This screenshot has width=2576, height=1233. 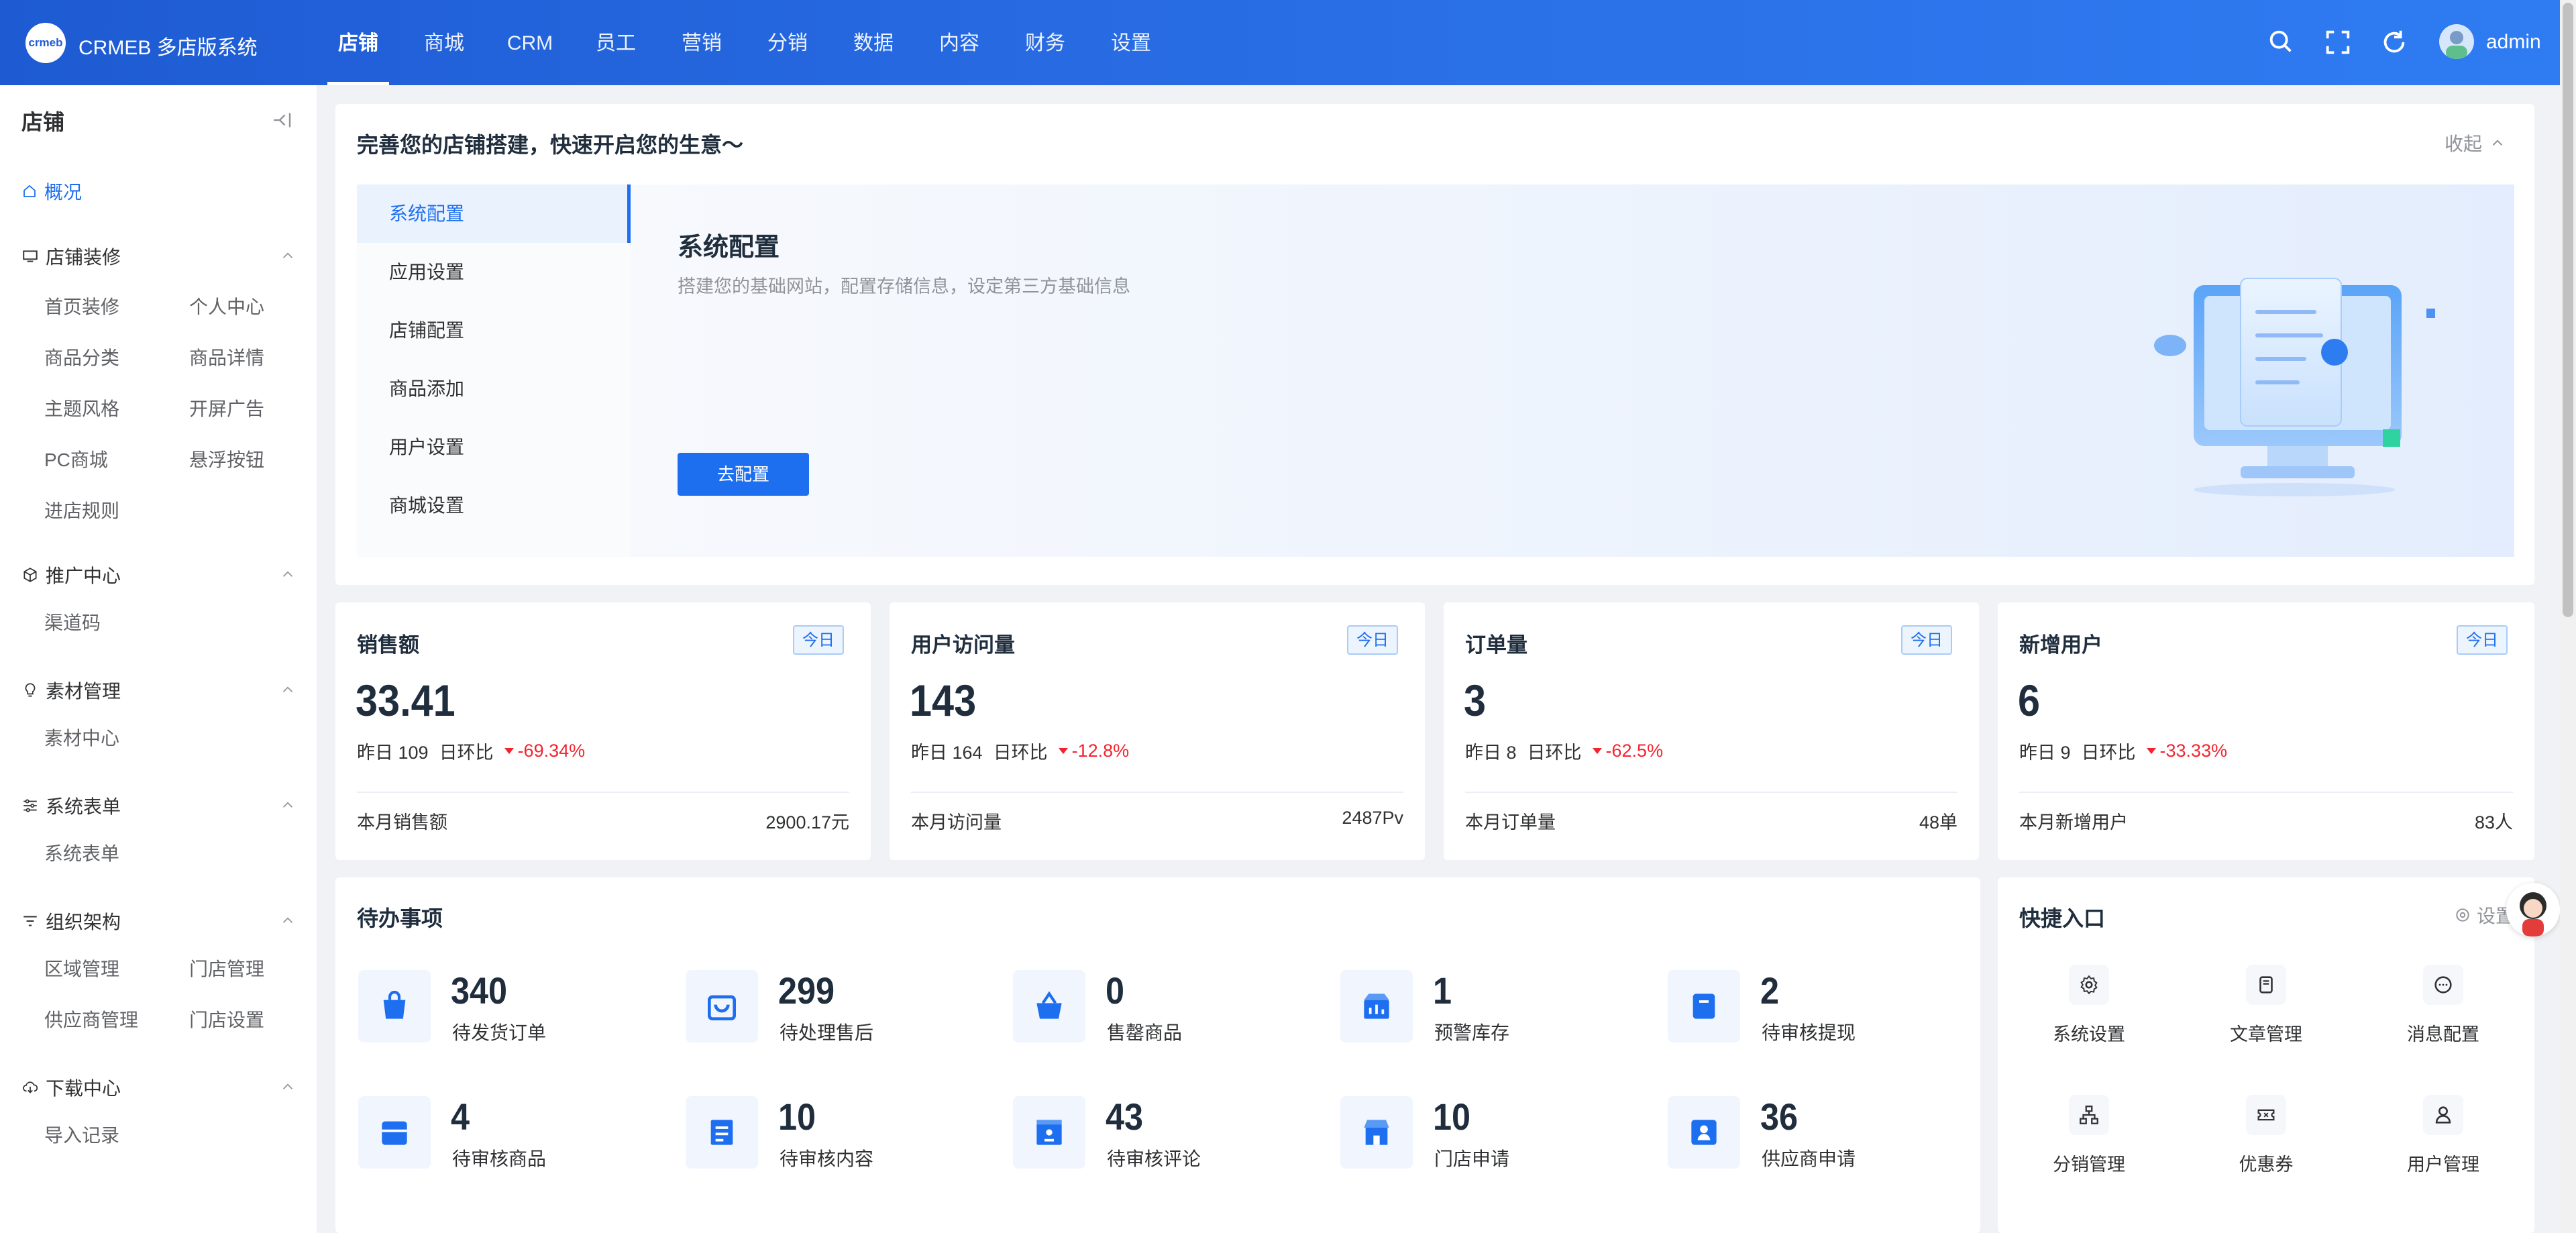 I want to click on sidebar-group-header: 系统表单, so click(x=159, y=805).